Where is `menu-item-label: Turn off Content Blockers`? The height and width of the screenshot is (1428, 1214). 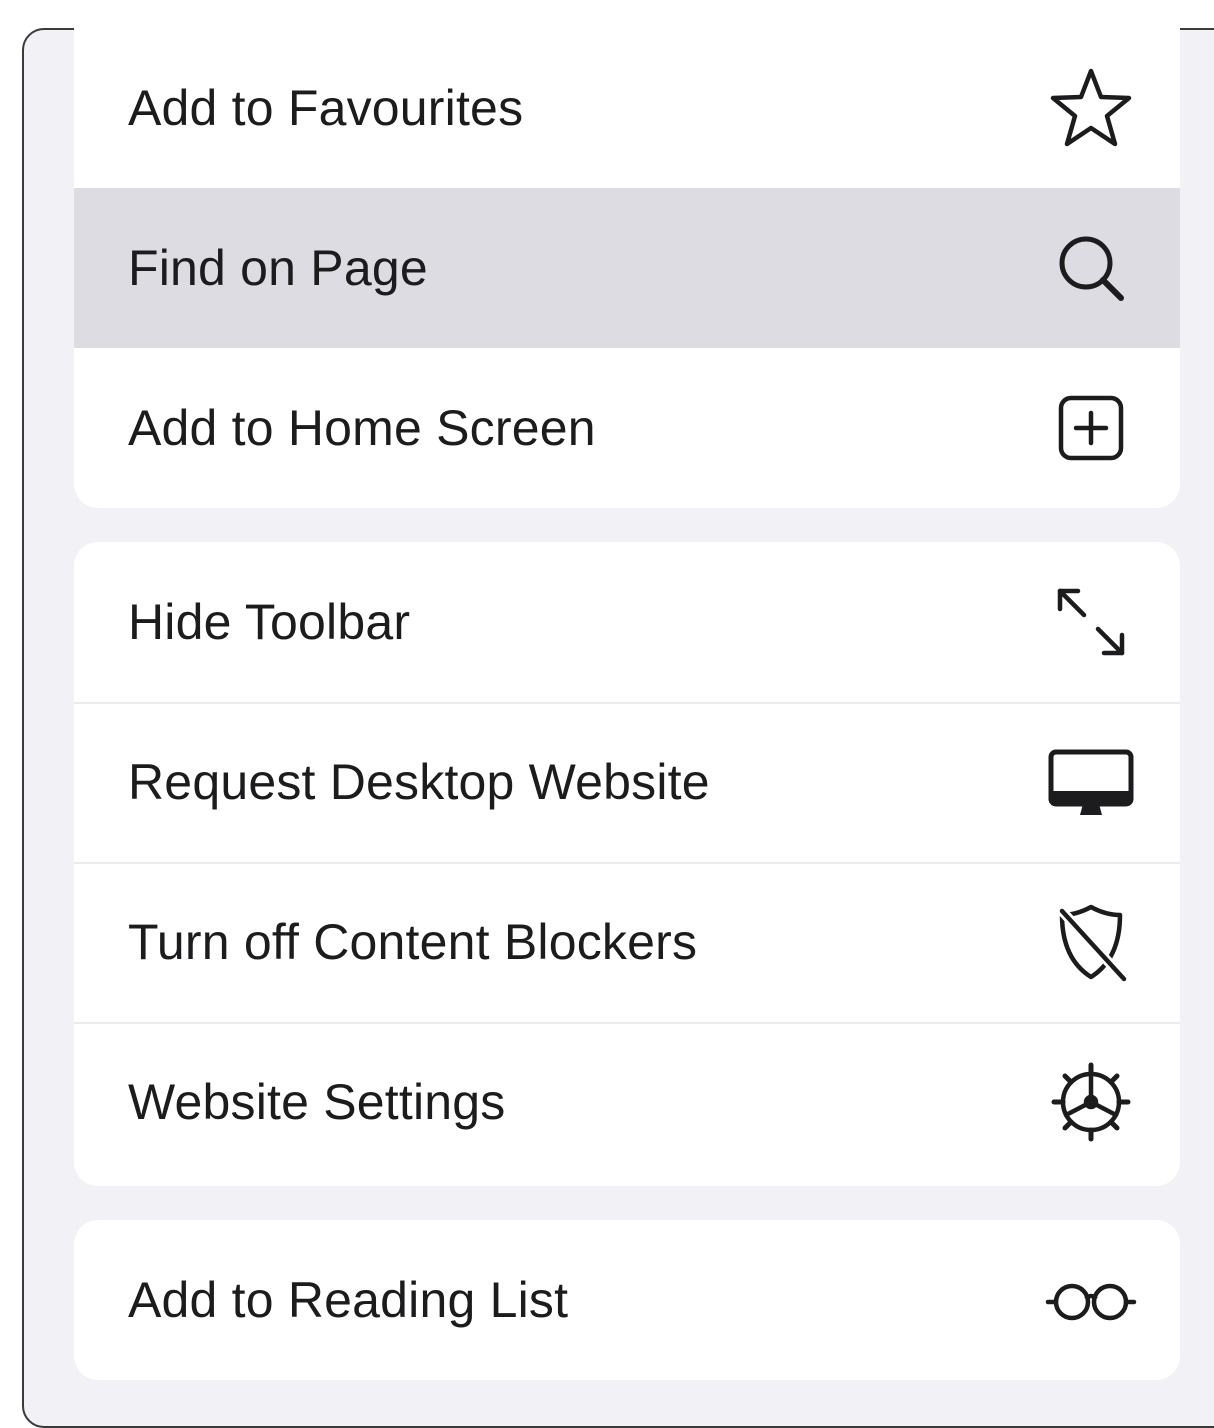 menu-item-label: Turn off Content Blockers is located at coordinates (413, 942).